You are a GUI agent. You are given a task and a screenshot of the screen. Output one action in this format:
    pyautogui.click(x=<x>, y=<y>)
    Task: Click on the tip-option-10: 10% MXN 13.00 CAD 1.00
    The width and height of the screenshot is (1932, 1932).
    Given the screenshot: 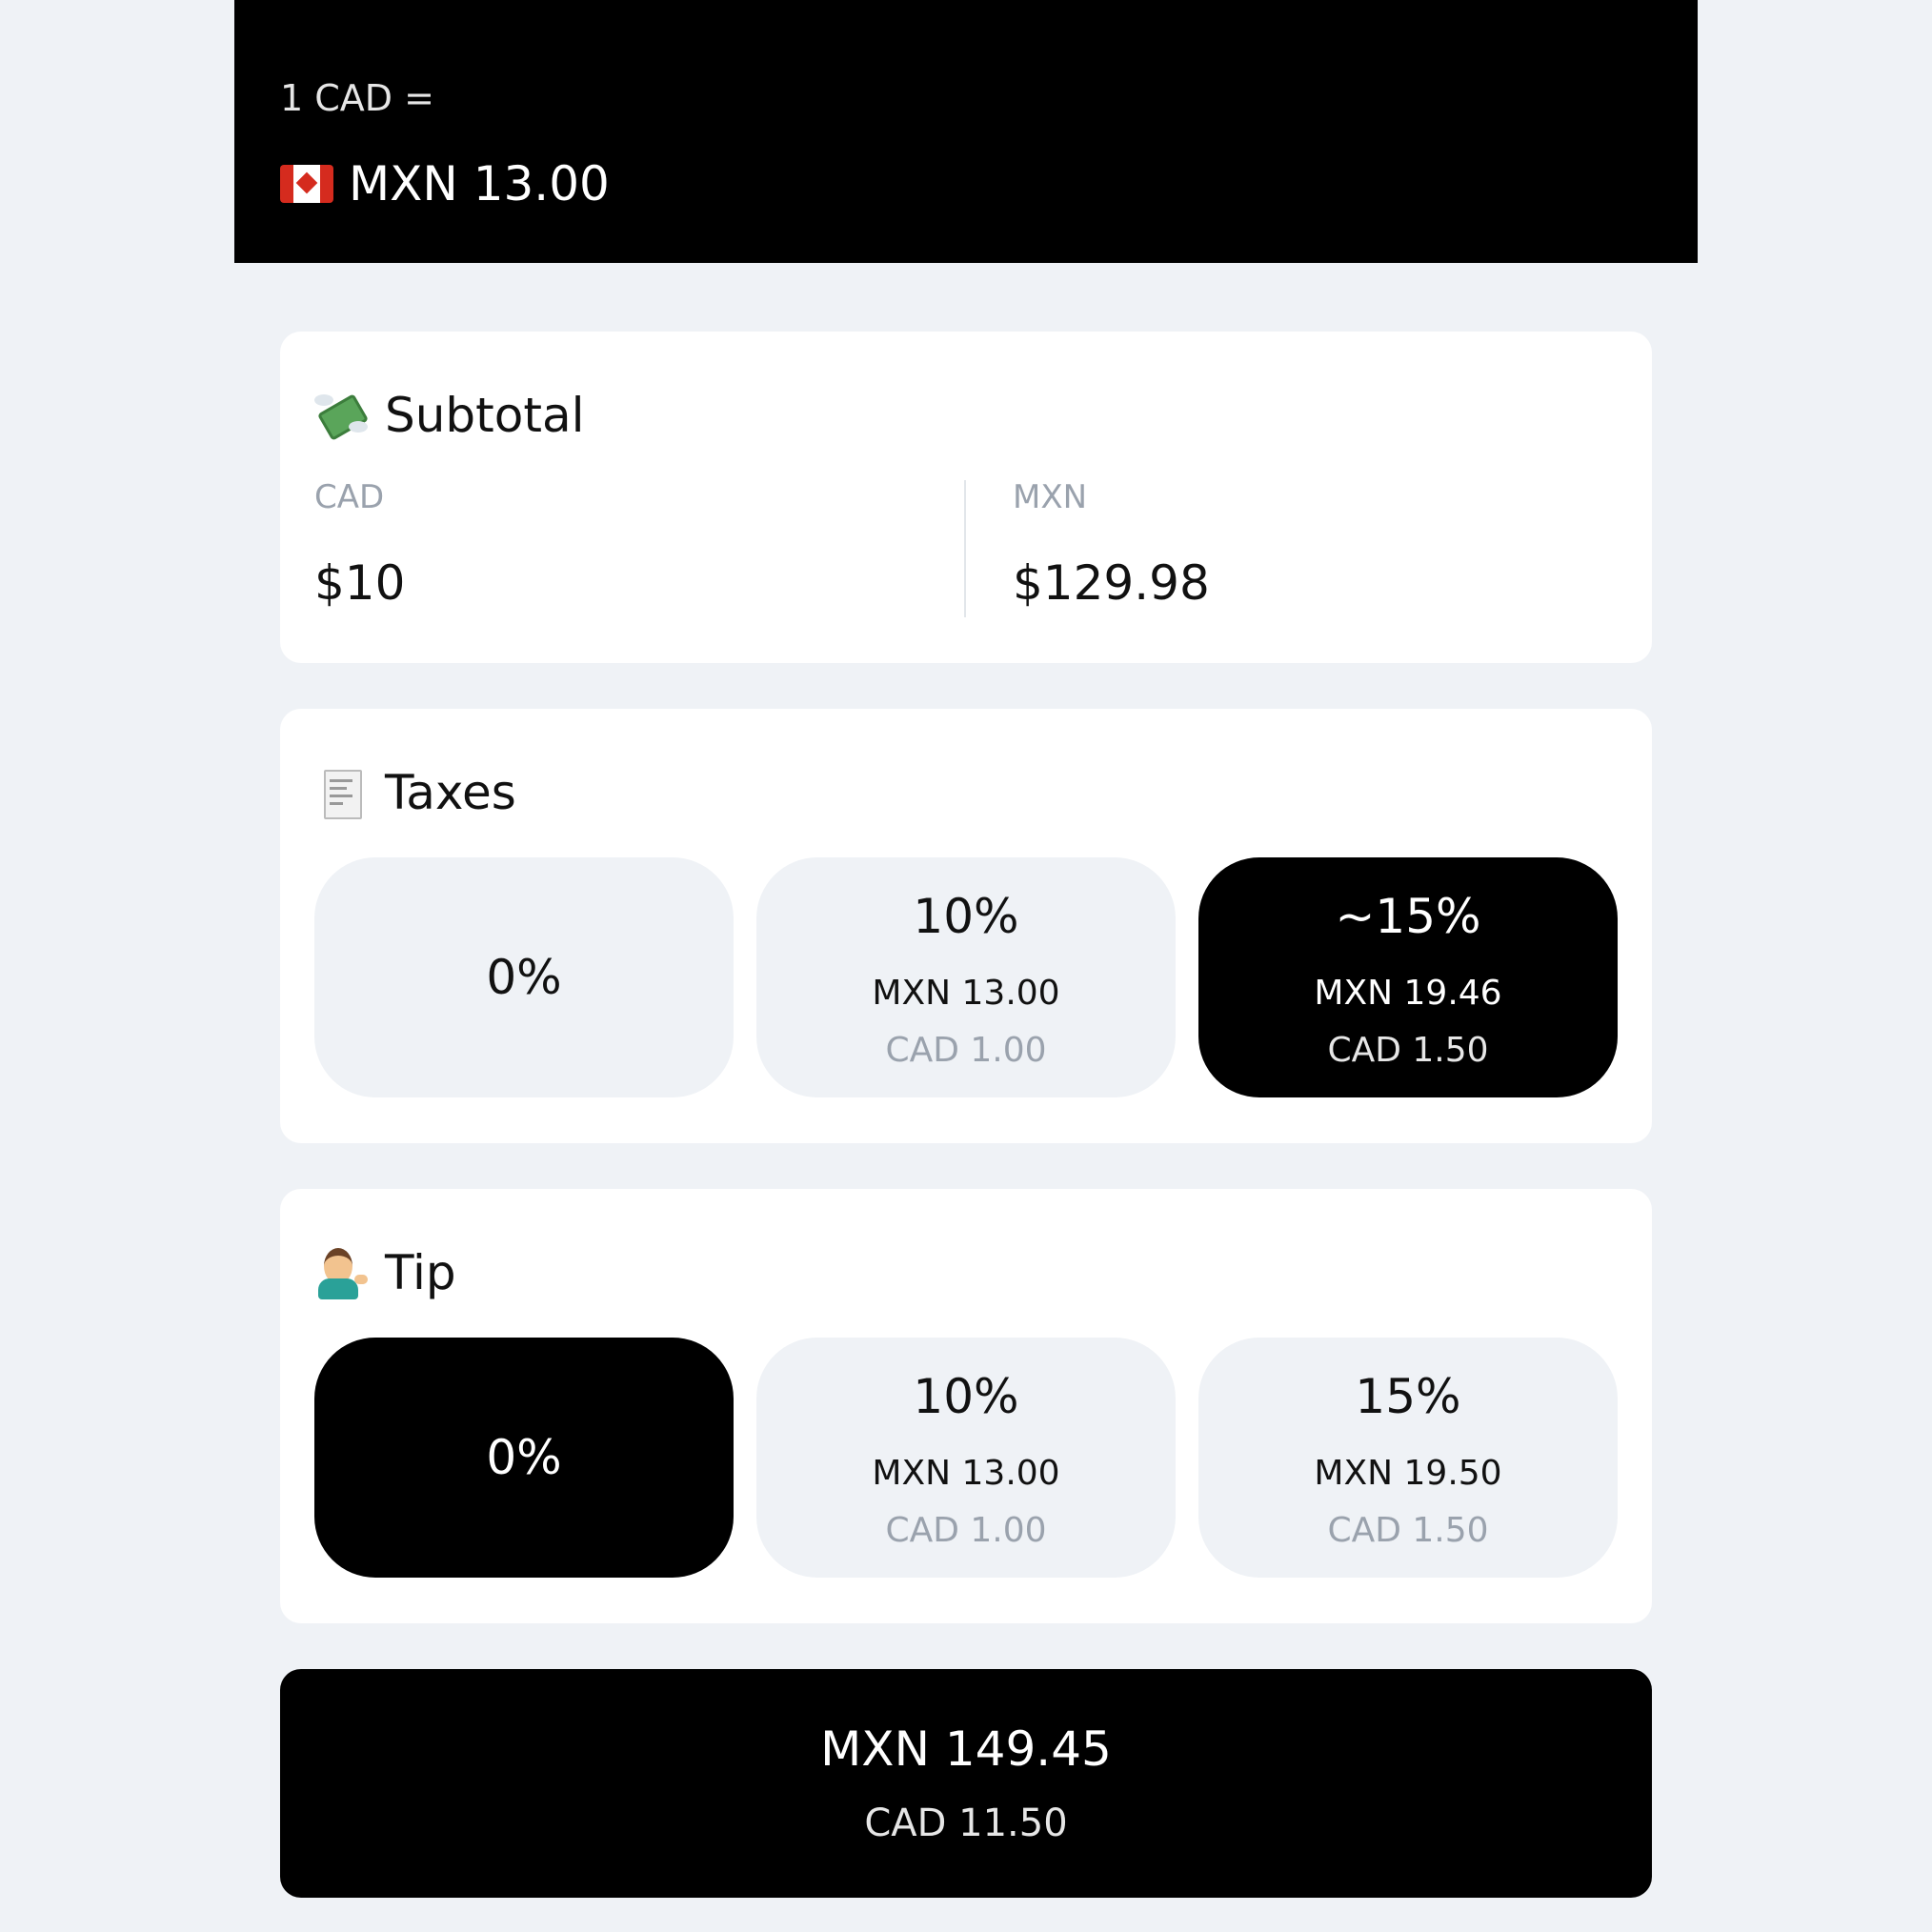 What is the action you would take?
    pyautogui.click(x=966, y=1458)
    